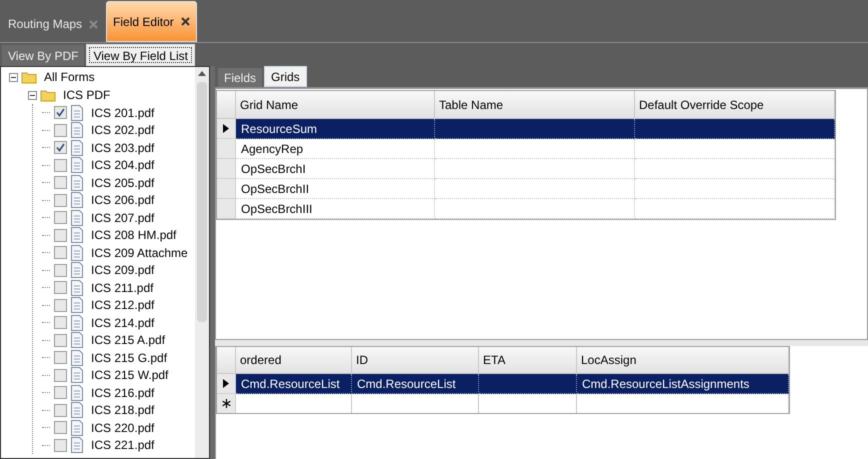  What do you see at coordinates (120, 270) in the screenshot?
I see `tree-item: ICS 209.pdf` at bounding box center [120, 270].